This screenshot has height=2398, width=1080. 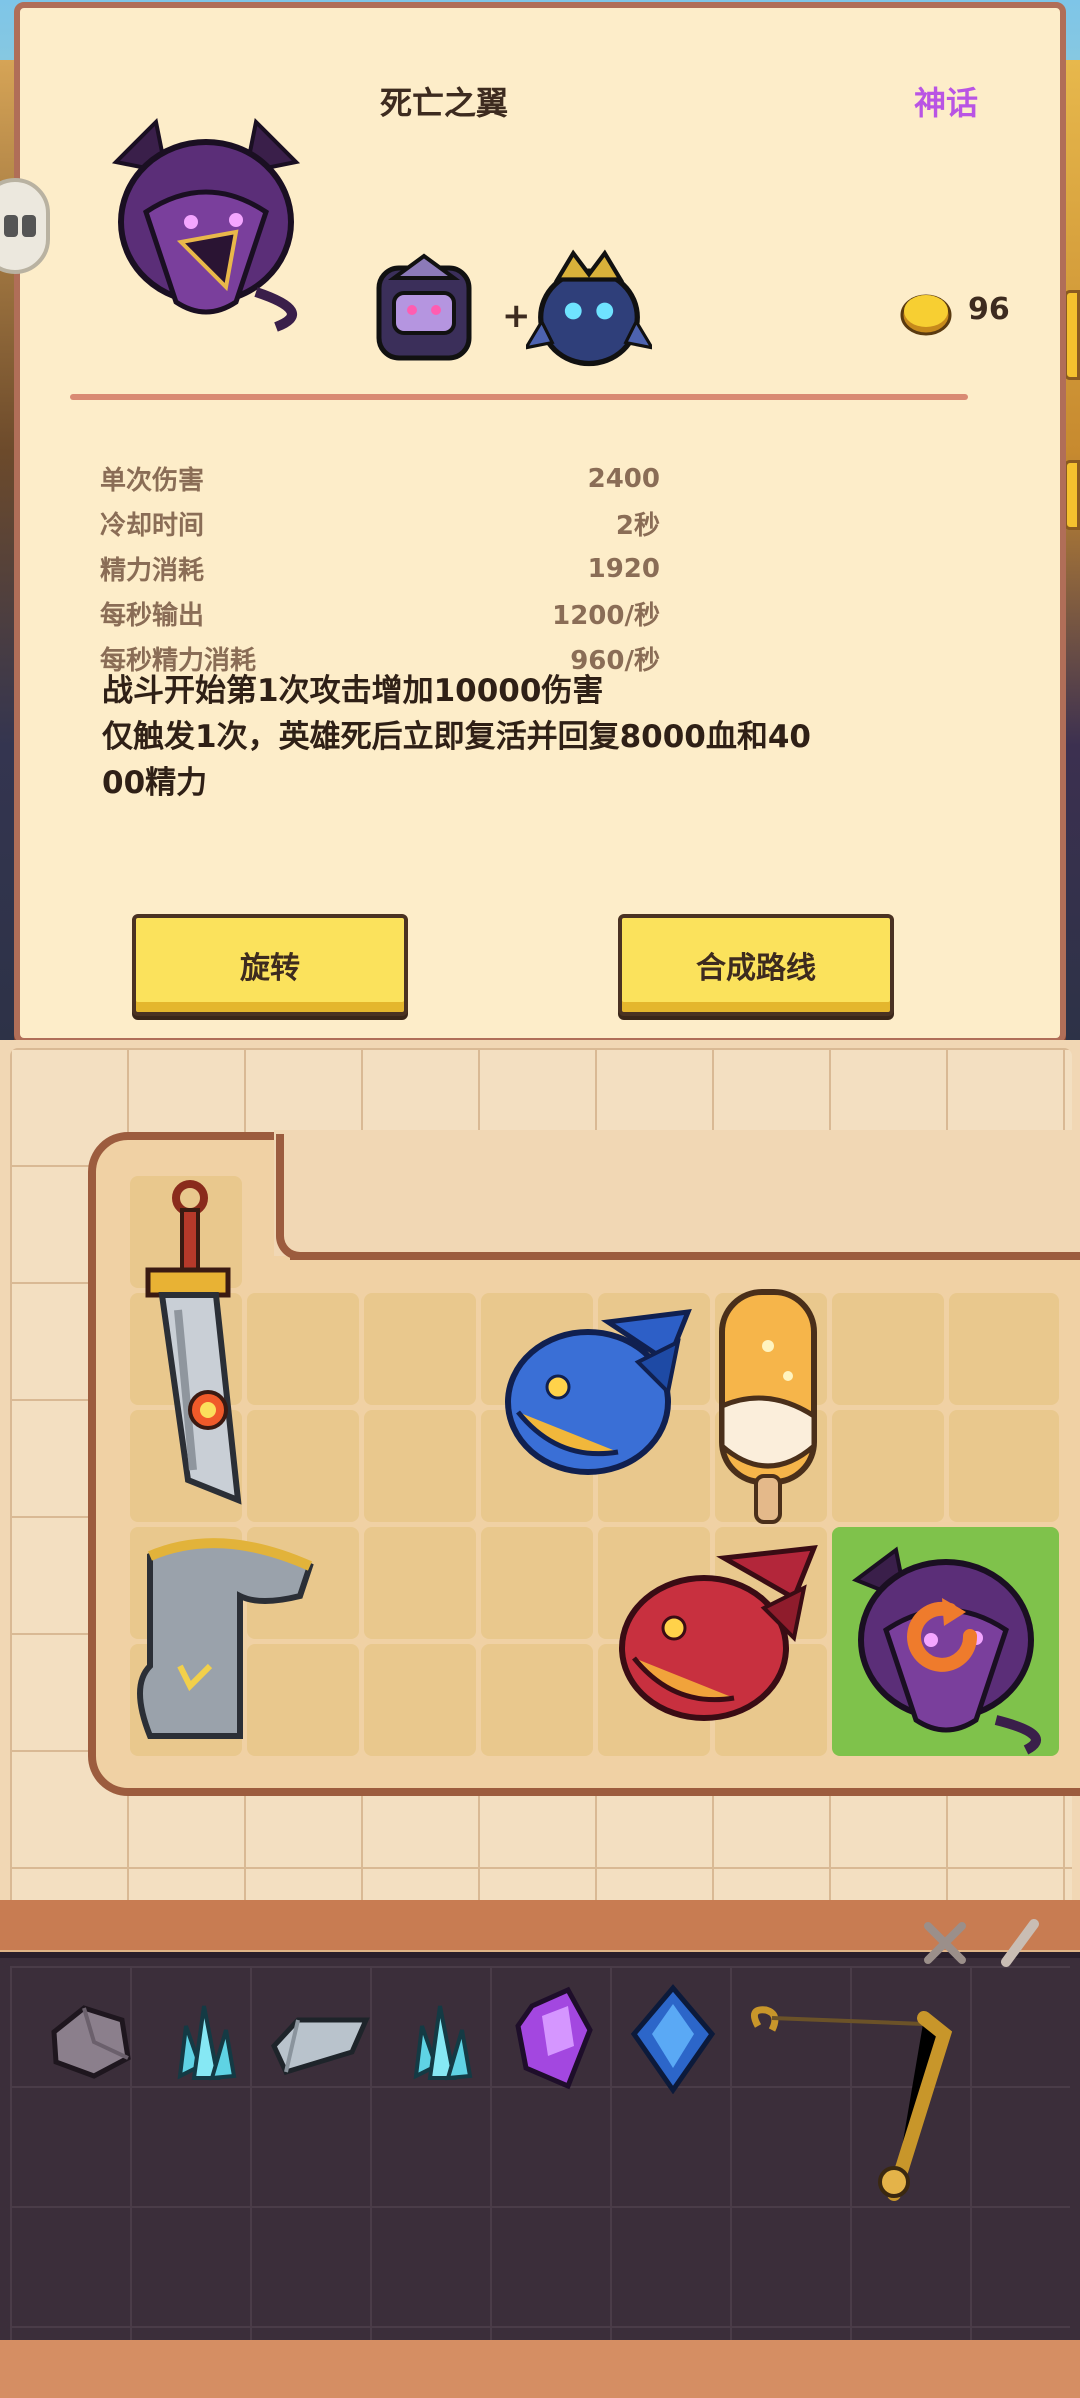 What do you see at coordinates (225, 1641) in the screenshot?
I see `boot-icon` at bounding box center [225, 1641].